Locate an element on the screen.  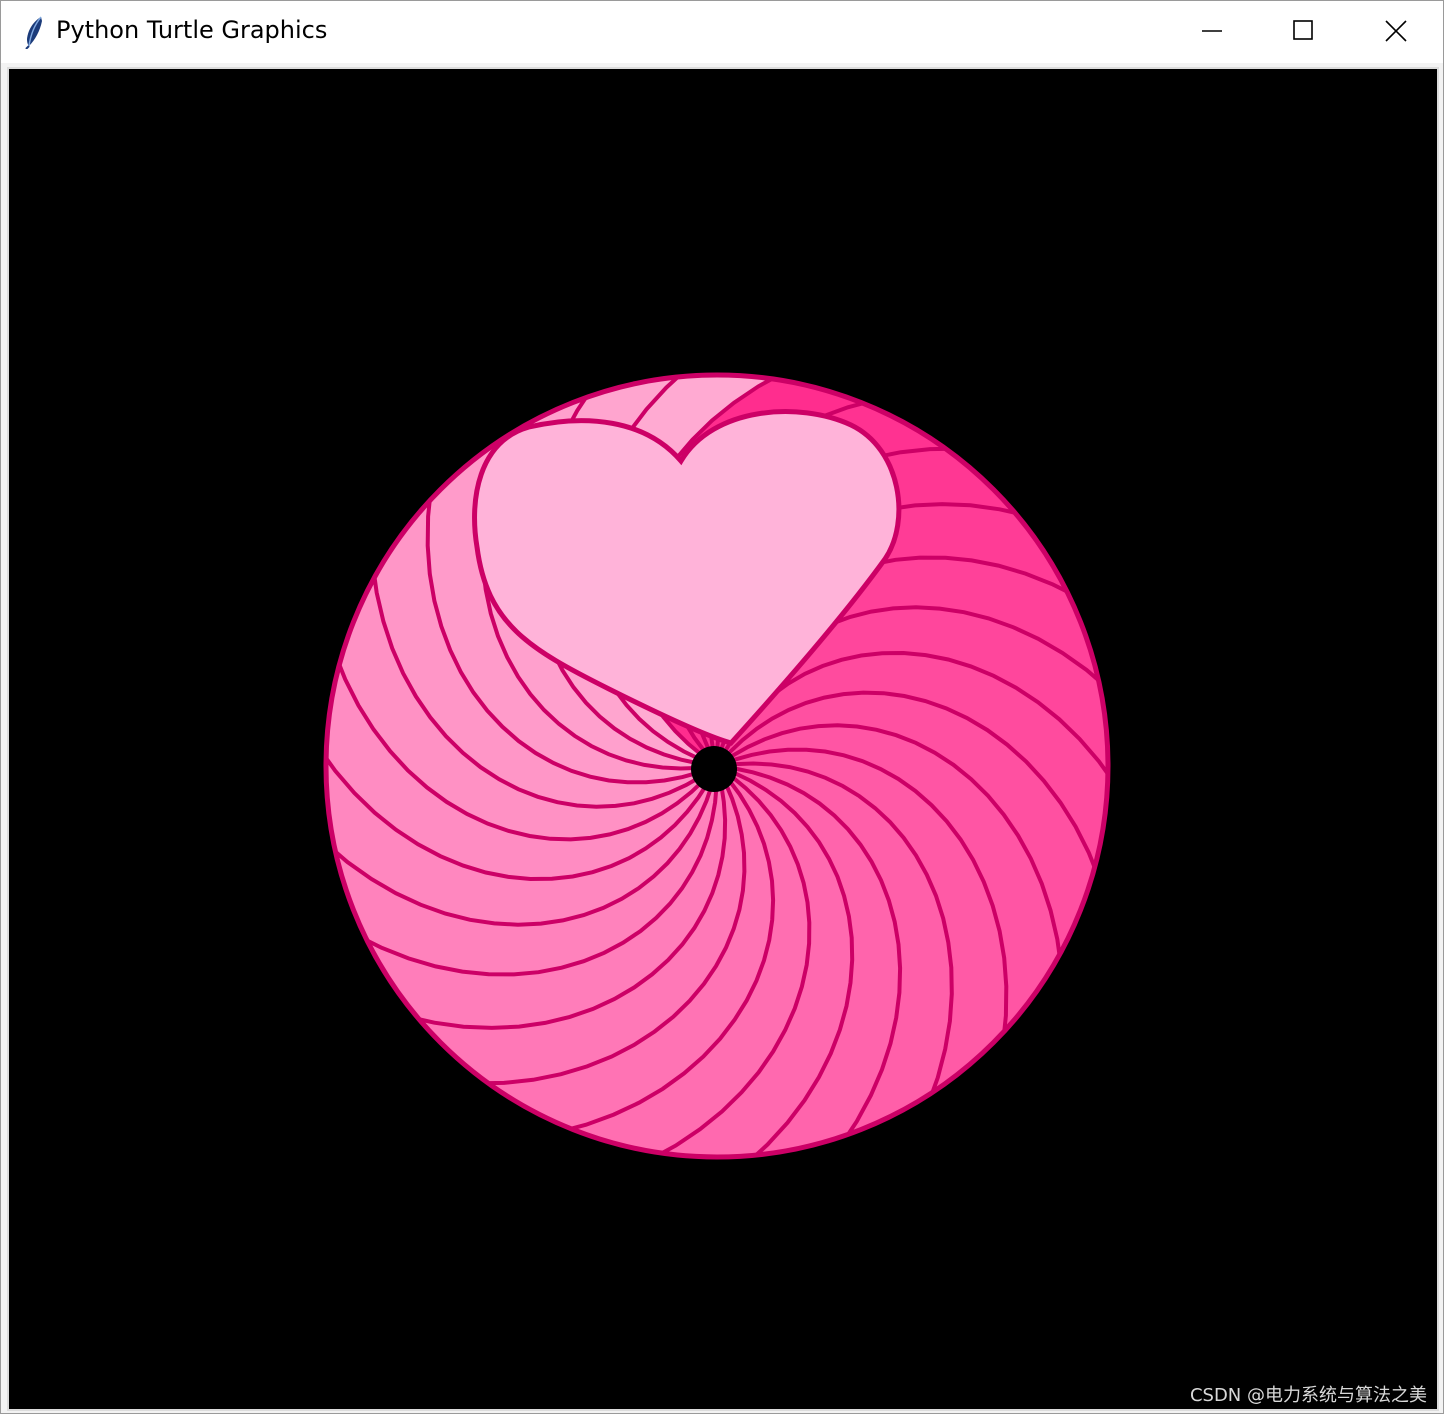
title-bar: Python Turtle Graphics is located at coordinates (722, 32).